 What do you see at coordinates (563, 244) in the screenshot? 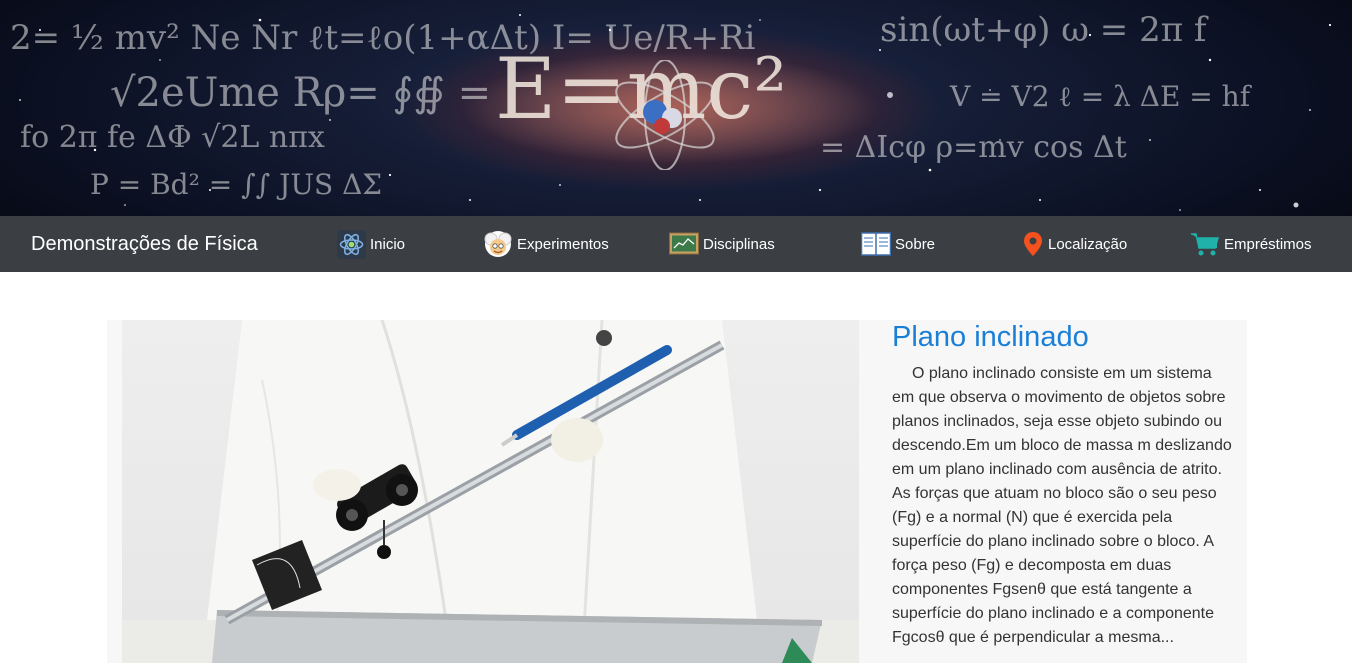
I see `nav-item-label: Experimentos` at bounding box center [563, 244].